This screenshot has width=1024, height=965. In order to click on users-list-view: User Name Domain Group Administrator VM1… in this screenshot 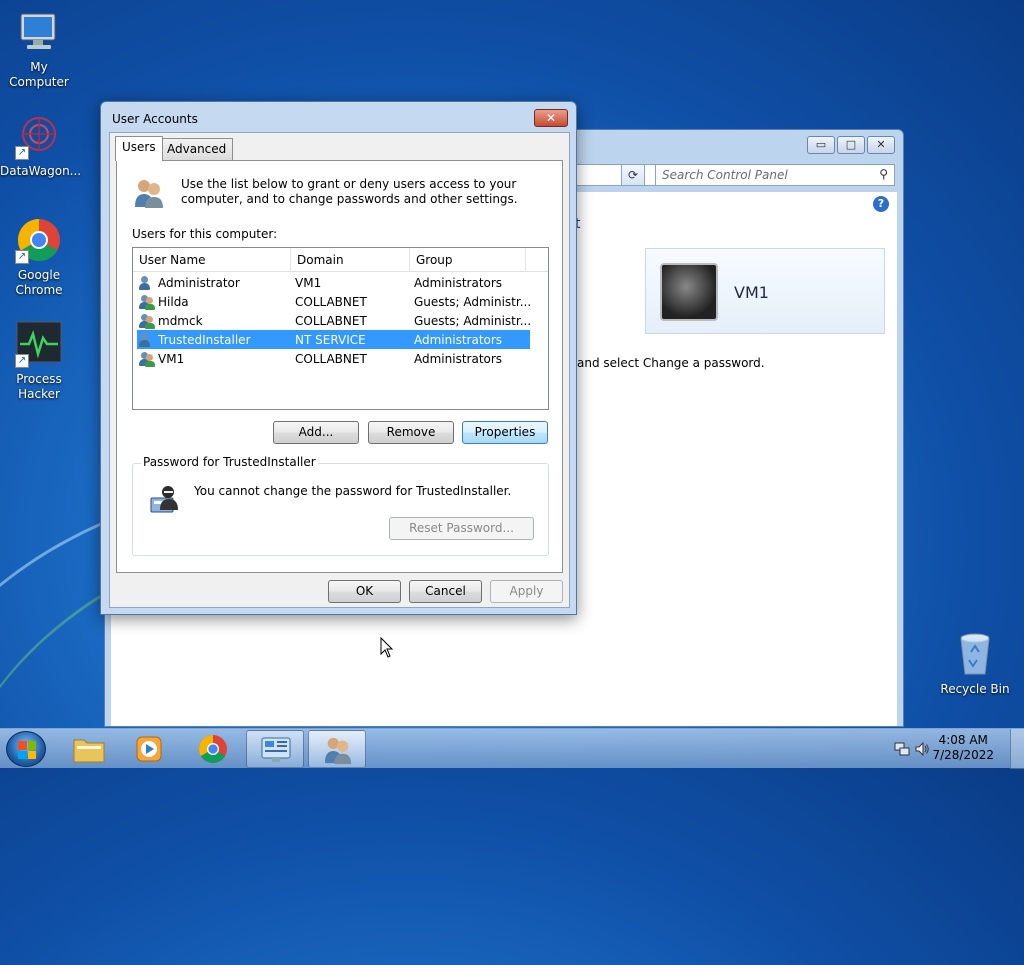, I will do `click(340, 328)`.